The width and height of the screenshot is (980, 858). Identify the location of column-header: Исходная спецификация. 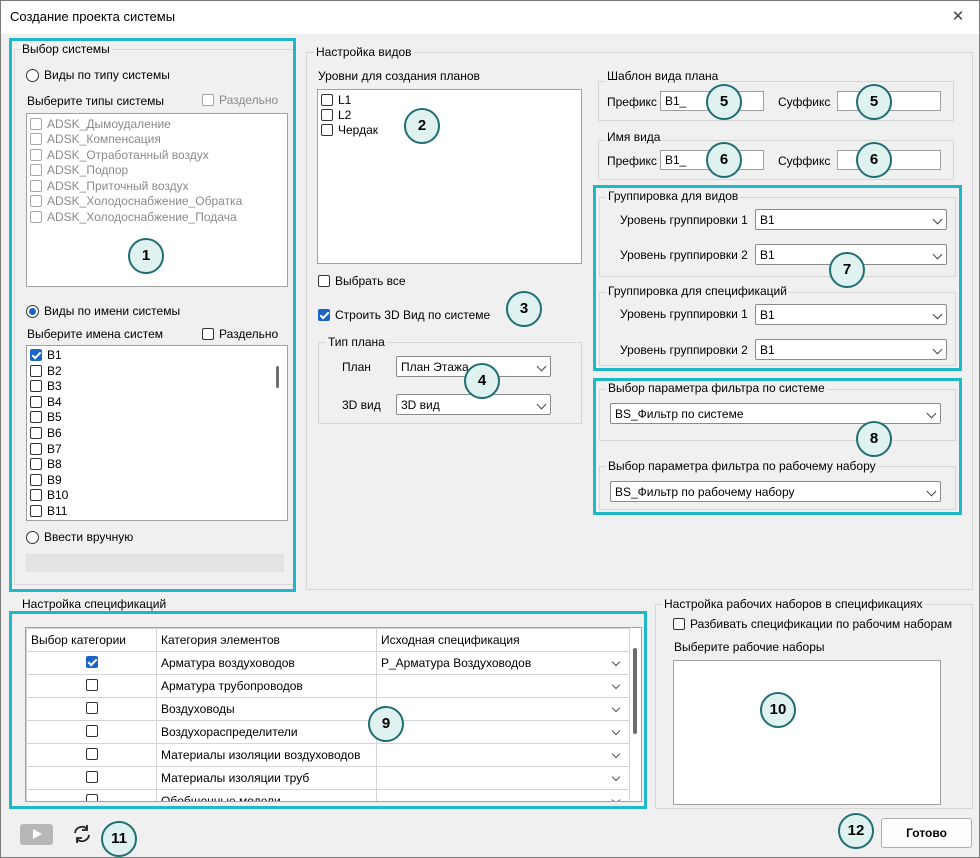
(503, 640).